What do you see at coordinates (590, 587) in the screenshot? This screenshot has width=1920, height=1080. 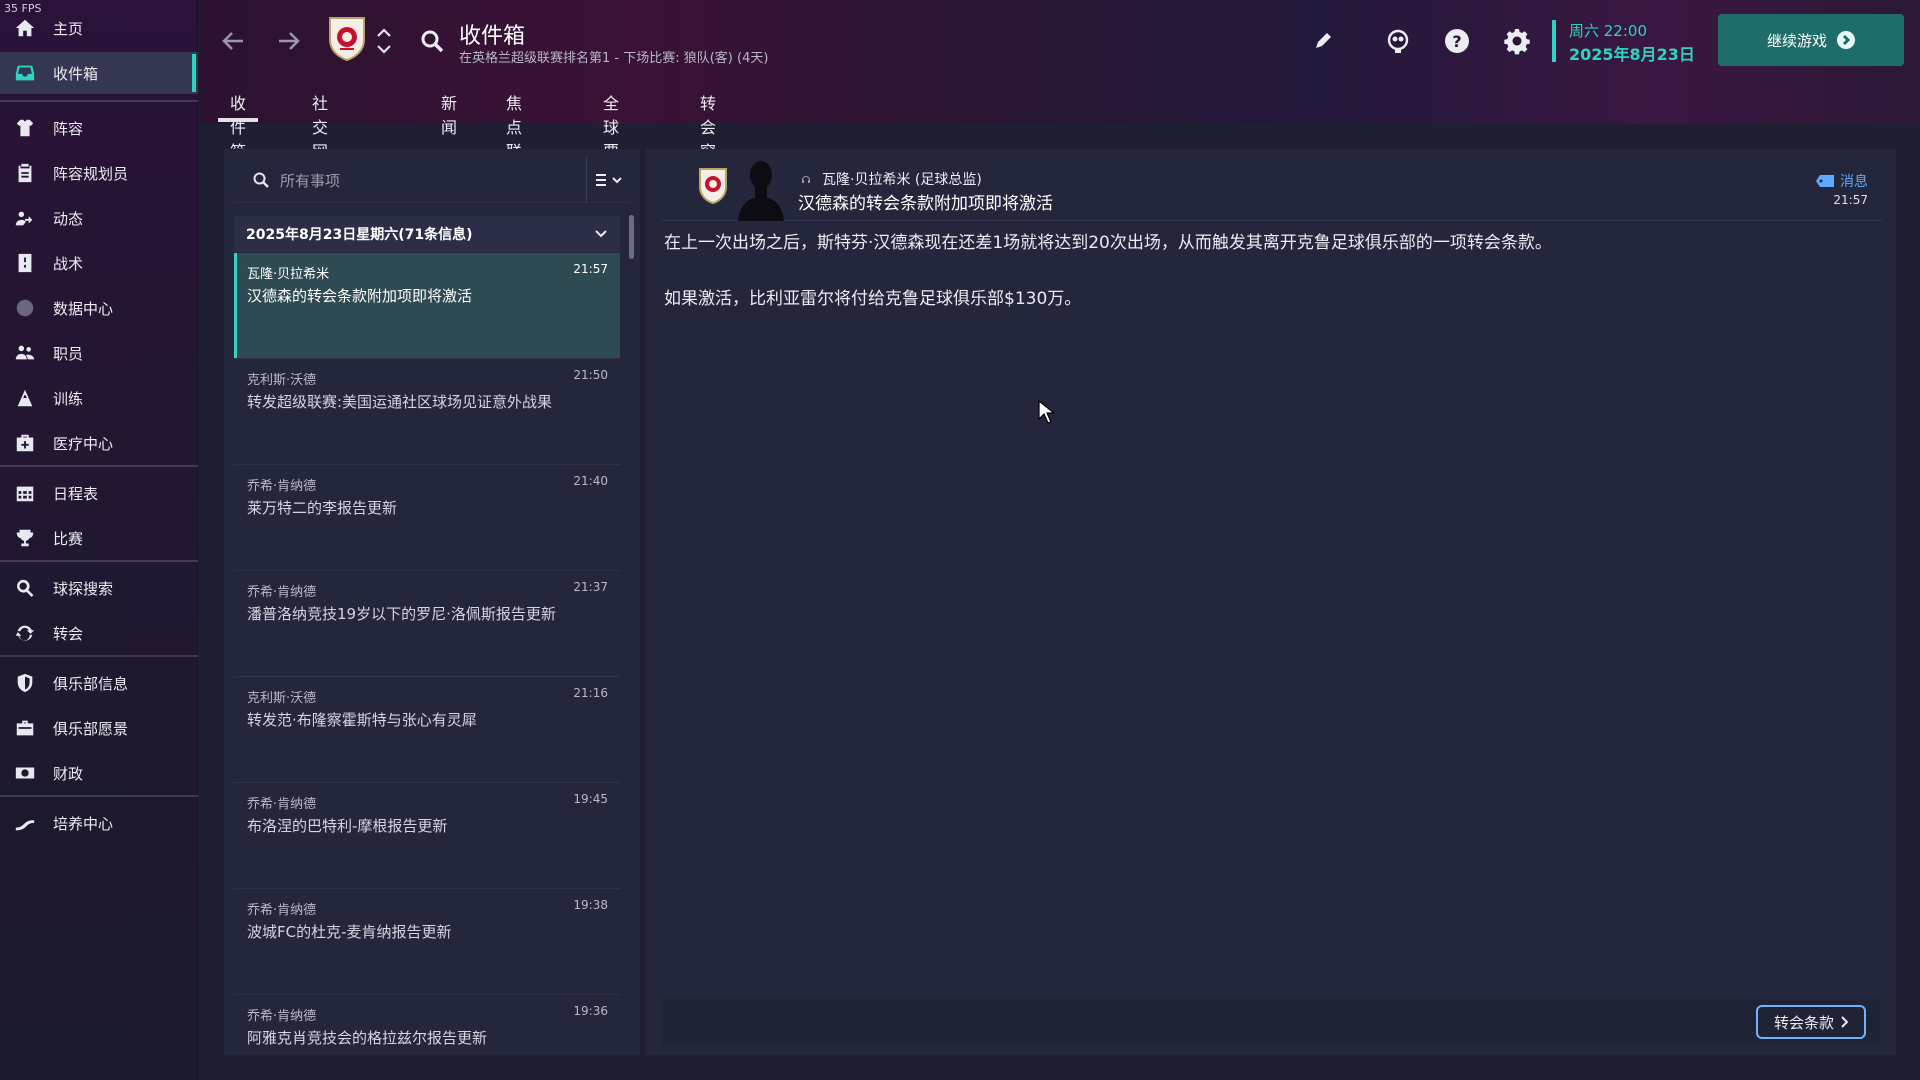 I see `message-time: 21:37` at bounding box center [590, 587].